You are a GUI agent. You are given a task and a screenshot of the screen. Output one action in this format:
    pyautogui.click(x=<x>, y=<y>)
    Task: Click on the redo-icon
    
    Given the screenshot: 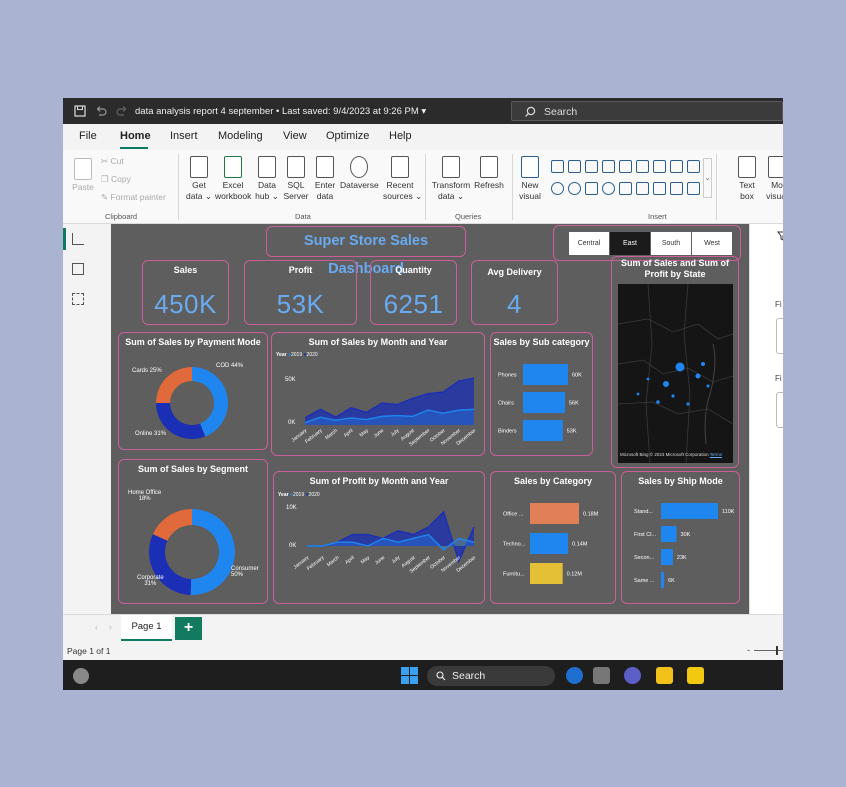 What is the action you would take?
    pyautogui.click(x=122, y=111)
    